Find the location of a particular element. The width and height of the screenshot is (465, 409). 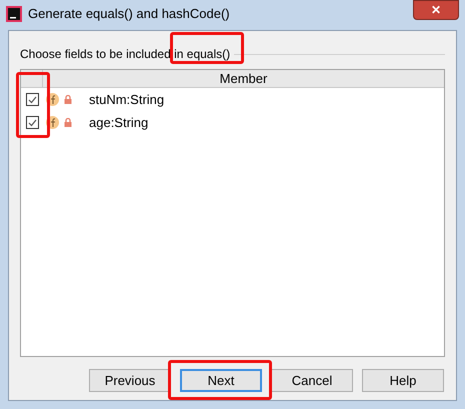

dialog-button: Previous is located at coordinates (130, 380).